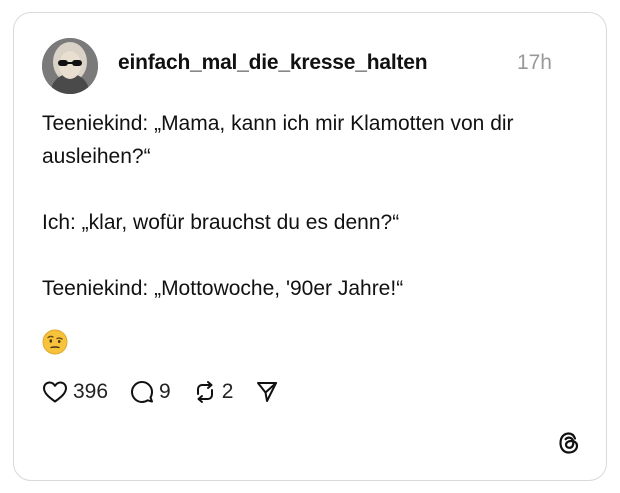  What do you see at coordinates (165, 391) in the screenshot?
I see `comment-count: 9` at bounding box center [165, 391].